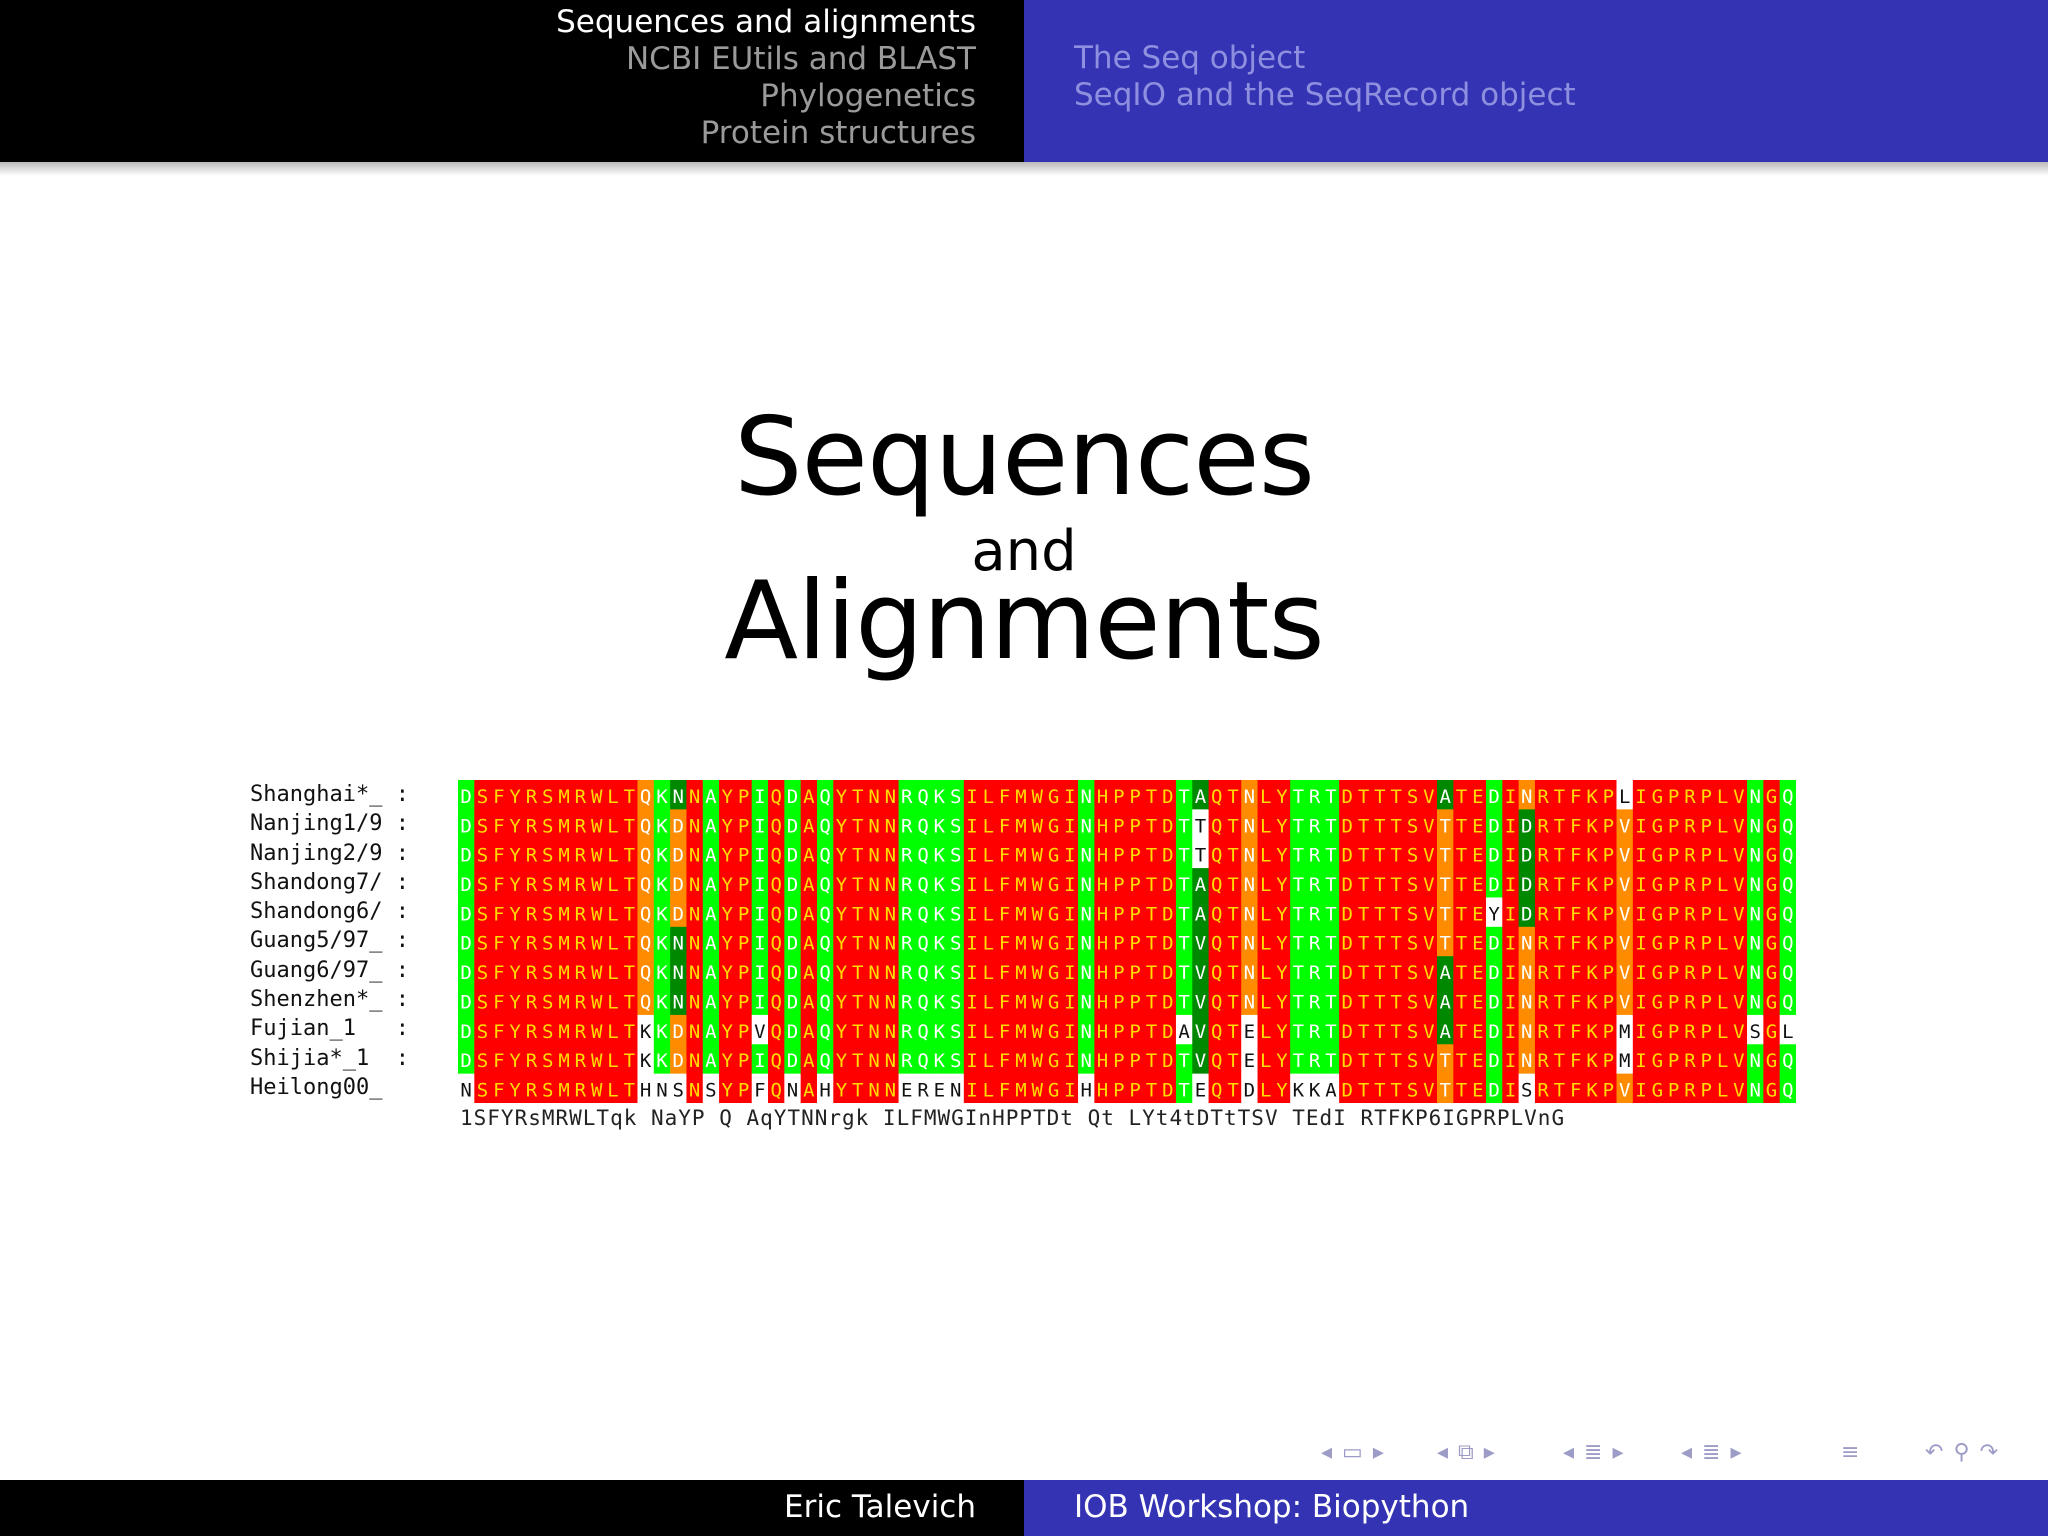 This screenshot has width=2048, height=1536. What do you see at coordinates (1989, 1452) in the screenshot?
I see `redo-icon: ↷` at bounding box center [1989, 1452].